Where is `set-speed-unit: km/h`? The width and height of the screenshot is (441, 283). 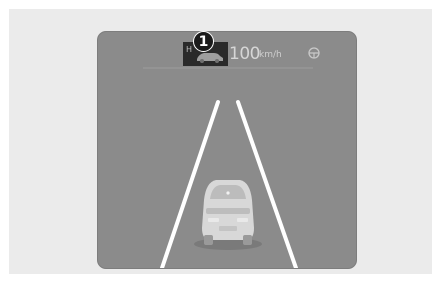
set-speed-unit: km/h is located at coordinates (270, 55).